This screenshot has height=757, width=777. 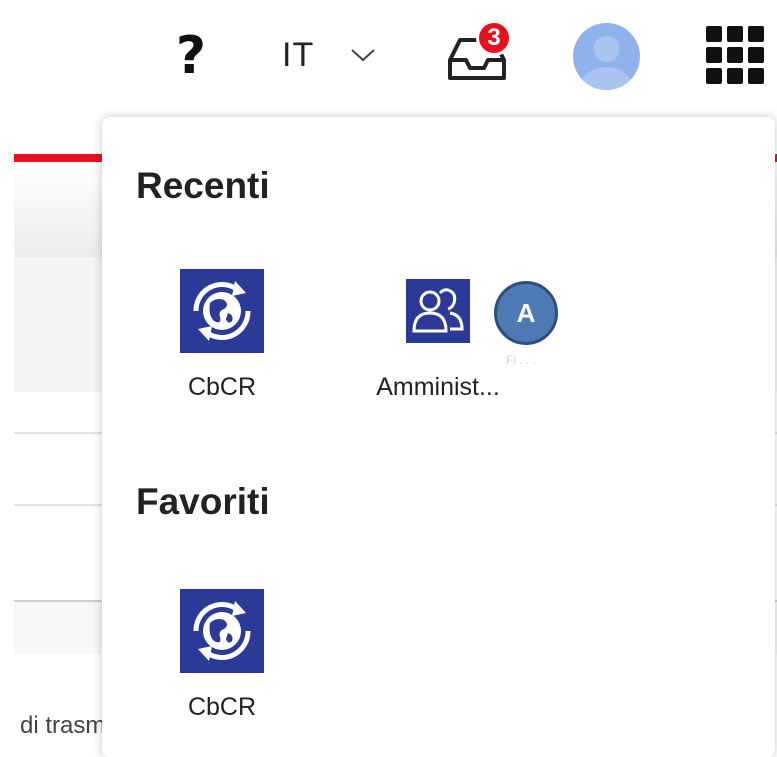 I want to click on apps-grid-icon, so click(x=735, y=55).